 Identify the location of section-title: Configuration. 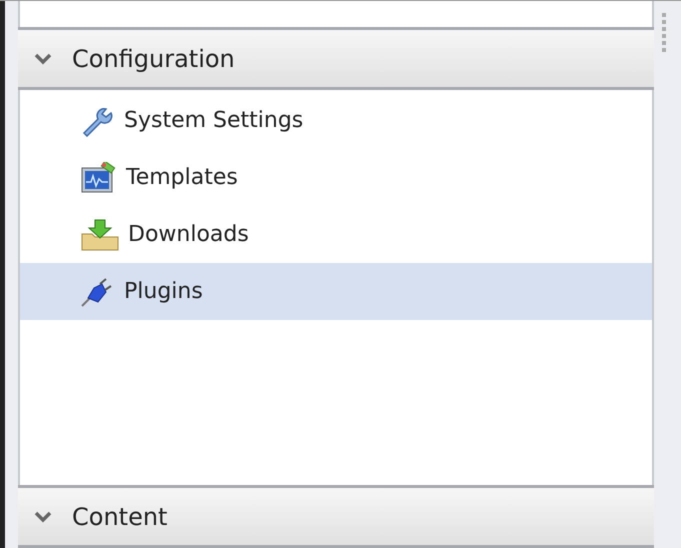
(153, 59).